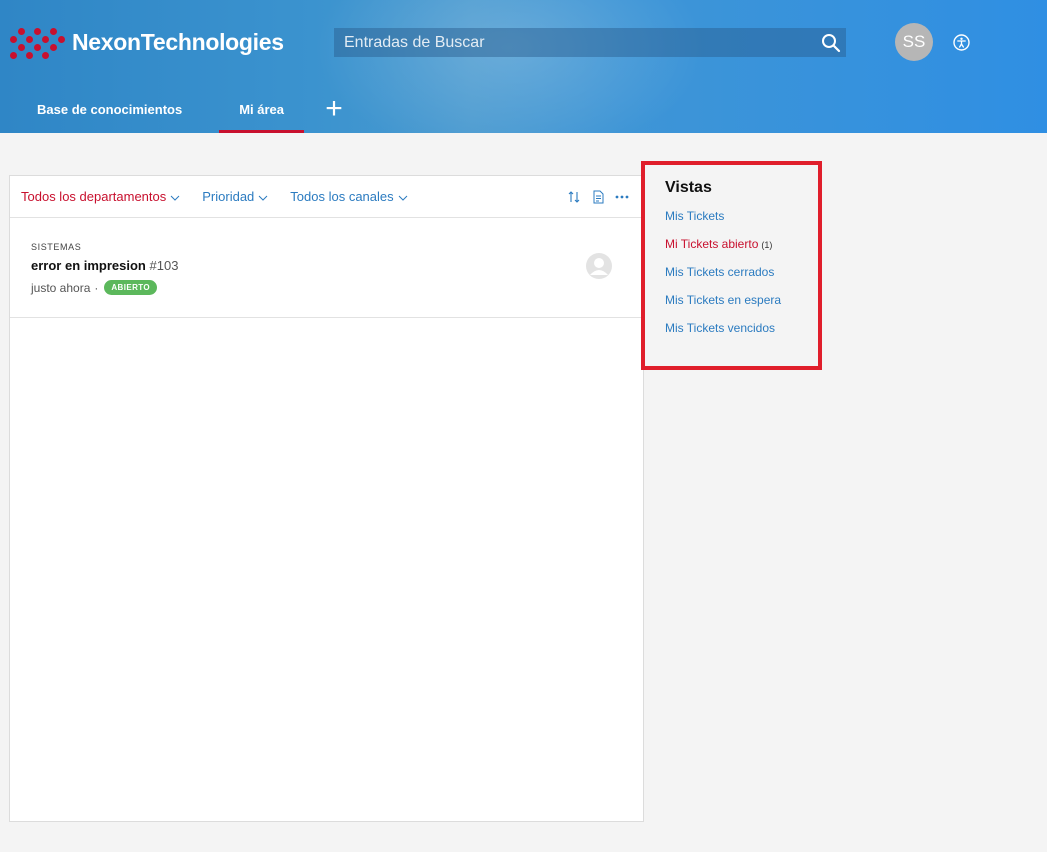 Image resolution: width=1047 pixels, height=852 pixels. I want to click on channels-filter-label: Todos los canales, so click(342, 196).